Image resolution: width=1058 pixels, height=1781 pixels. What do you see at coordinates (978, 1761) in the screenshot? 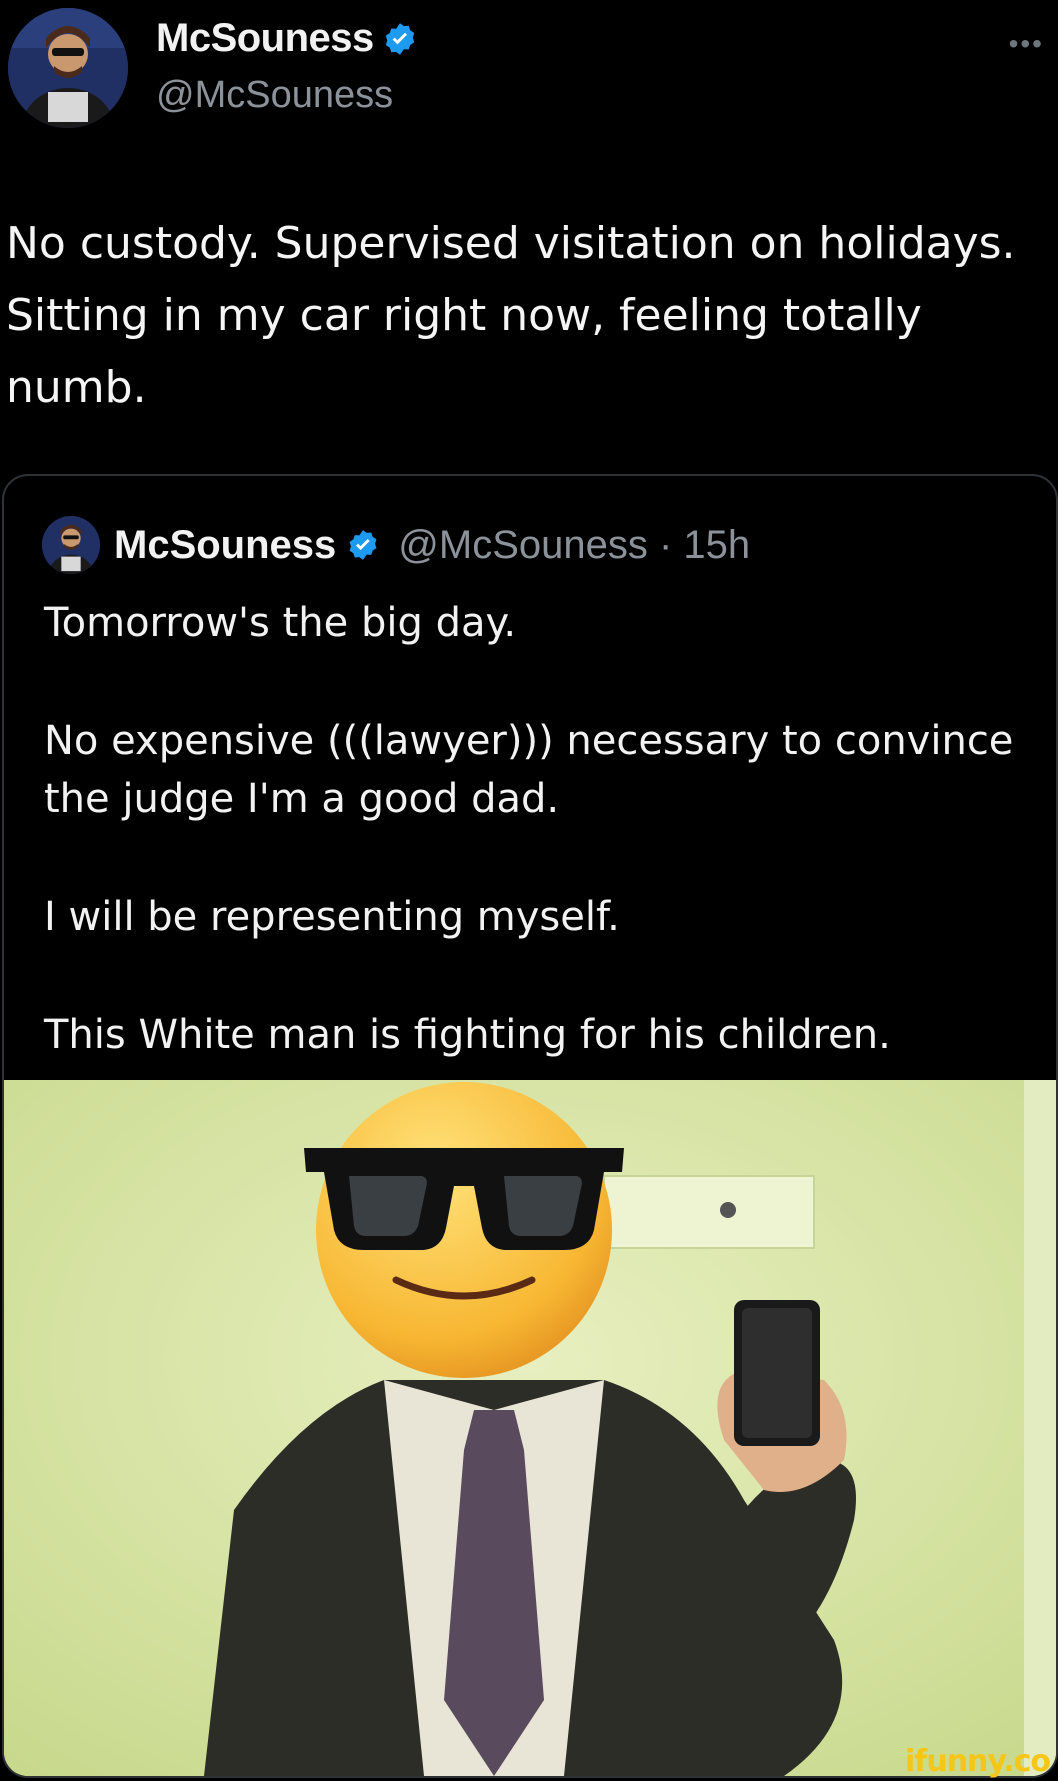
I see `watermark-logo: ifunny.co` at bounding box center [978, 1761].